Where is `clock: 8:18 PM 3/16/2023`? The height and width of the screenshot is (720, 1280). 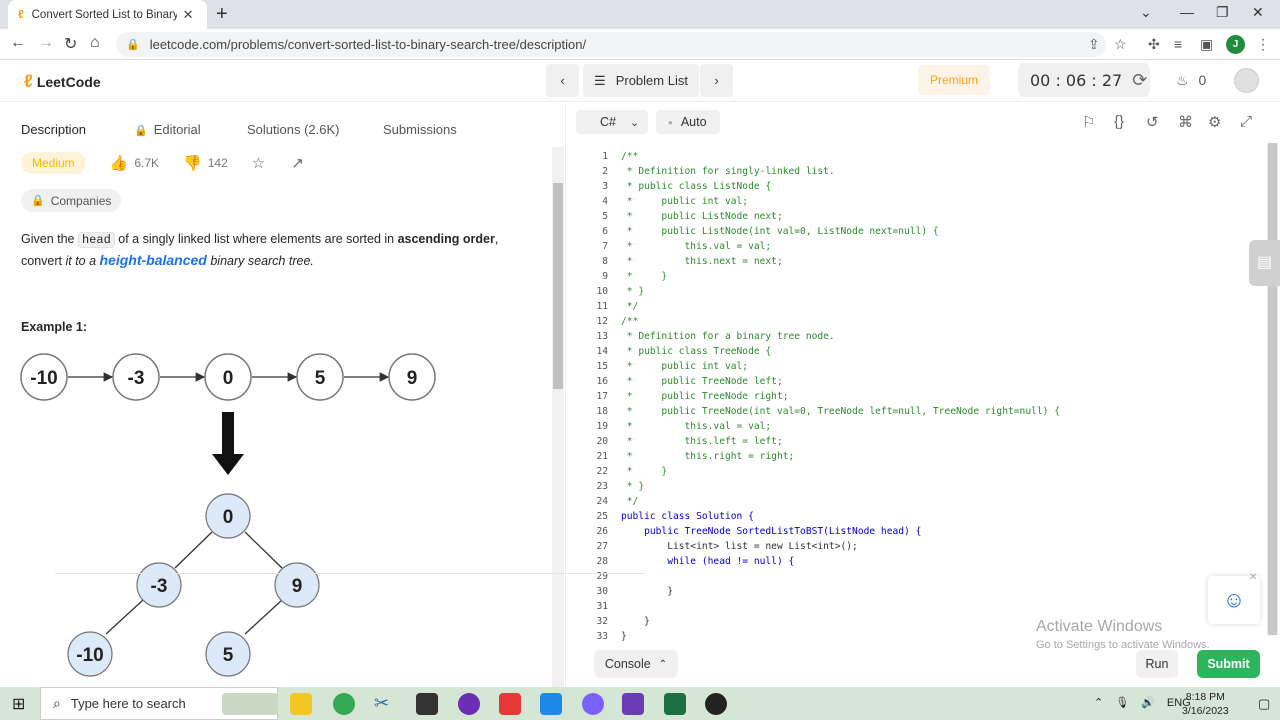
clock: 8:18 PM 3/16/2023 is located at coordinates (1205, 704).